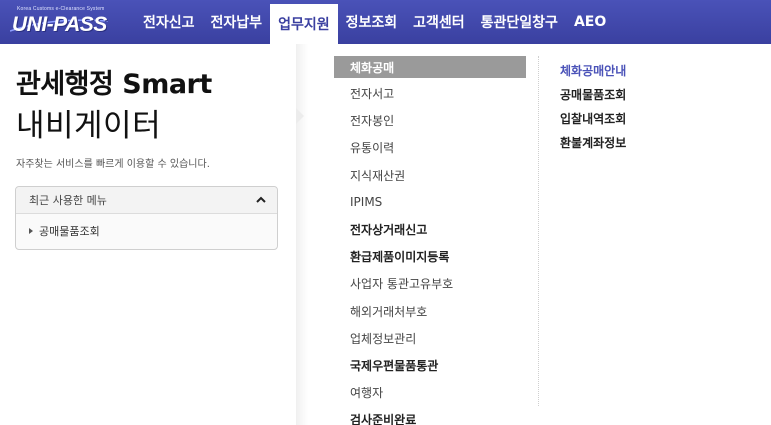 The height and width of the screenshot is (425, 771). I want to click on panel-pointer-icon, so click(300, 116).